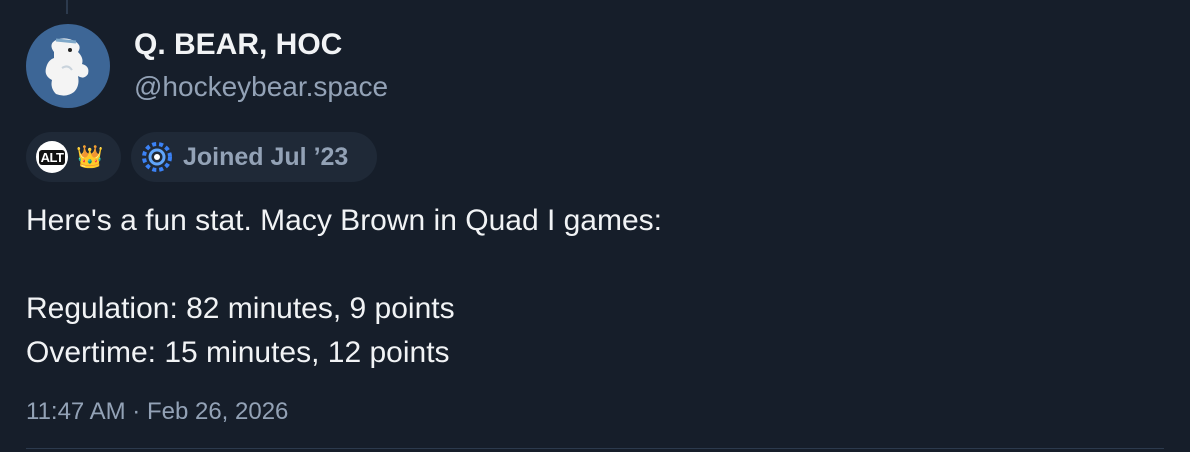  I want to click on divider, so click(595, 448).